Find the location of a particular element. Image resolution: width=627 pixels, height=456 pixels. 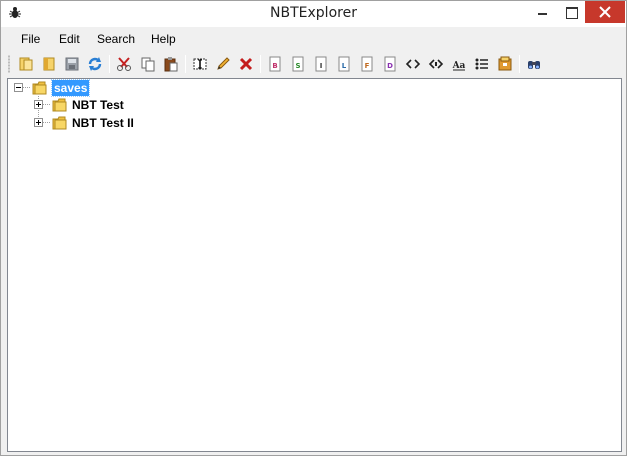

add-compound-icon is located at coordinates (505, 64).